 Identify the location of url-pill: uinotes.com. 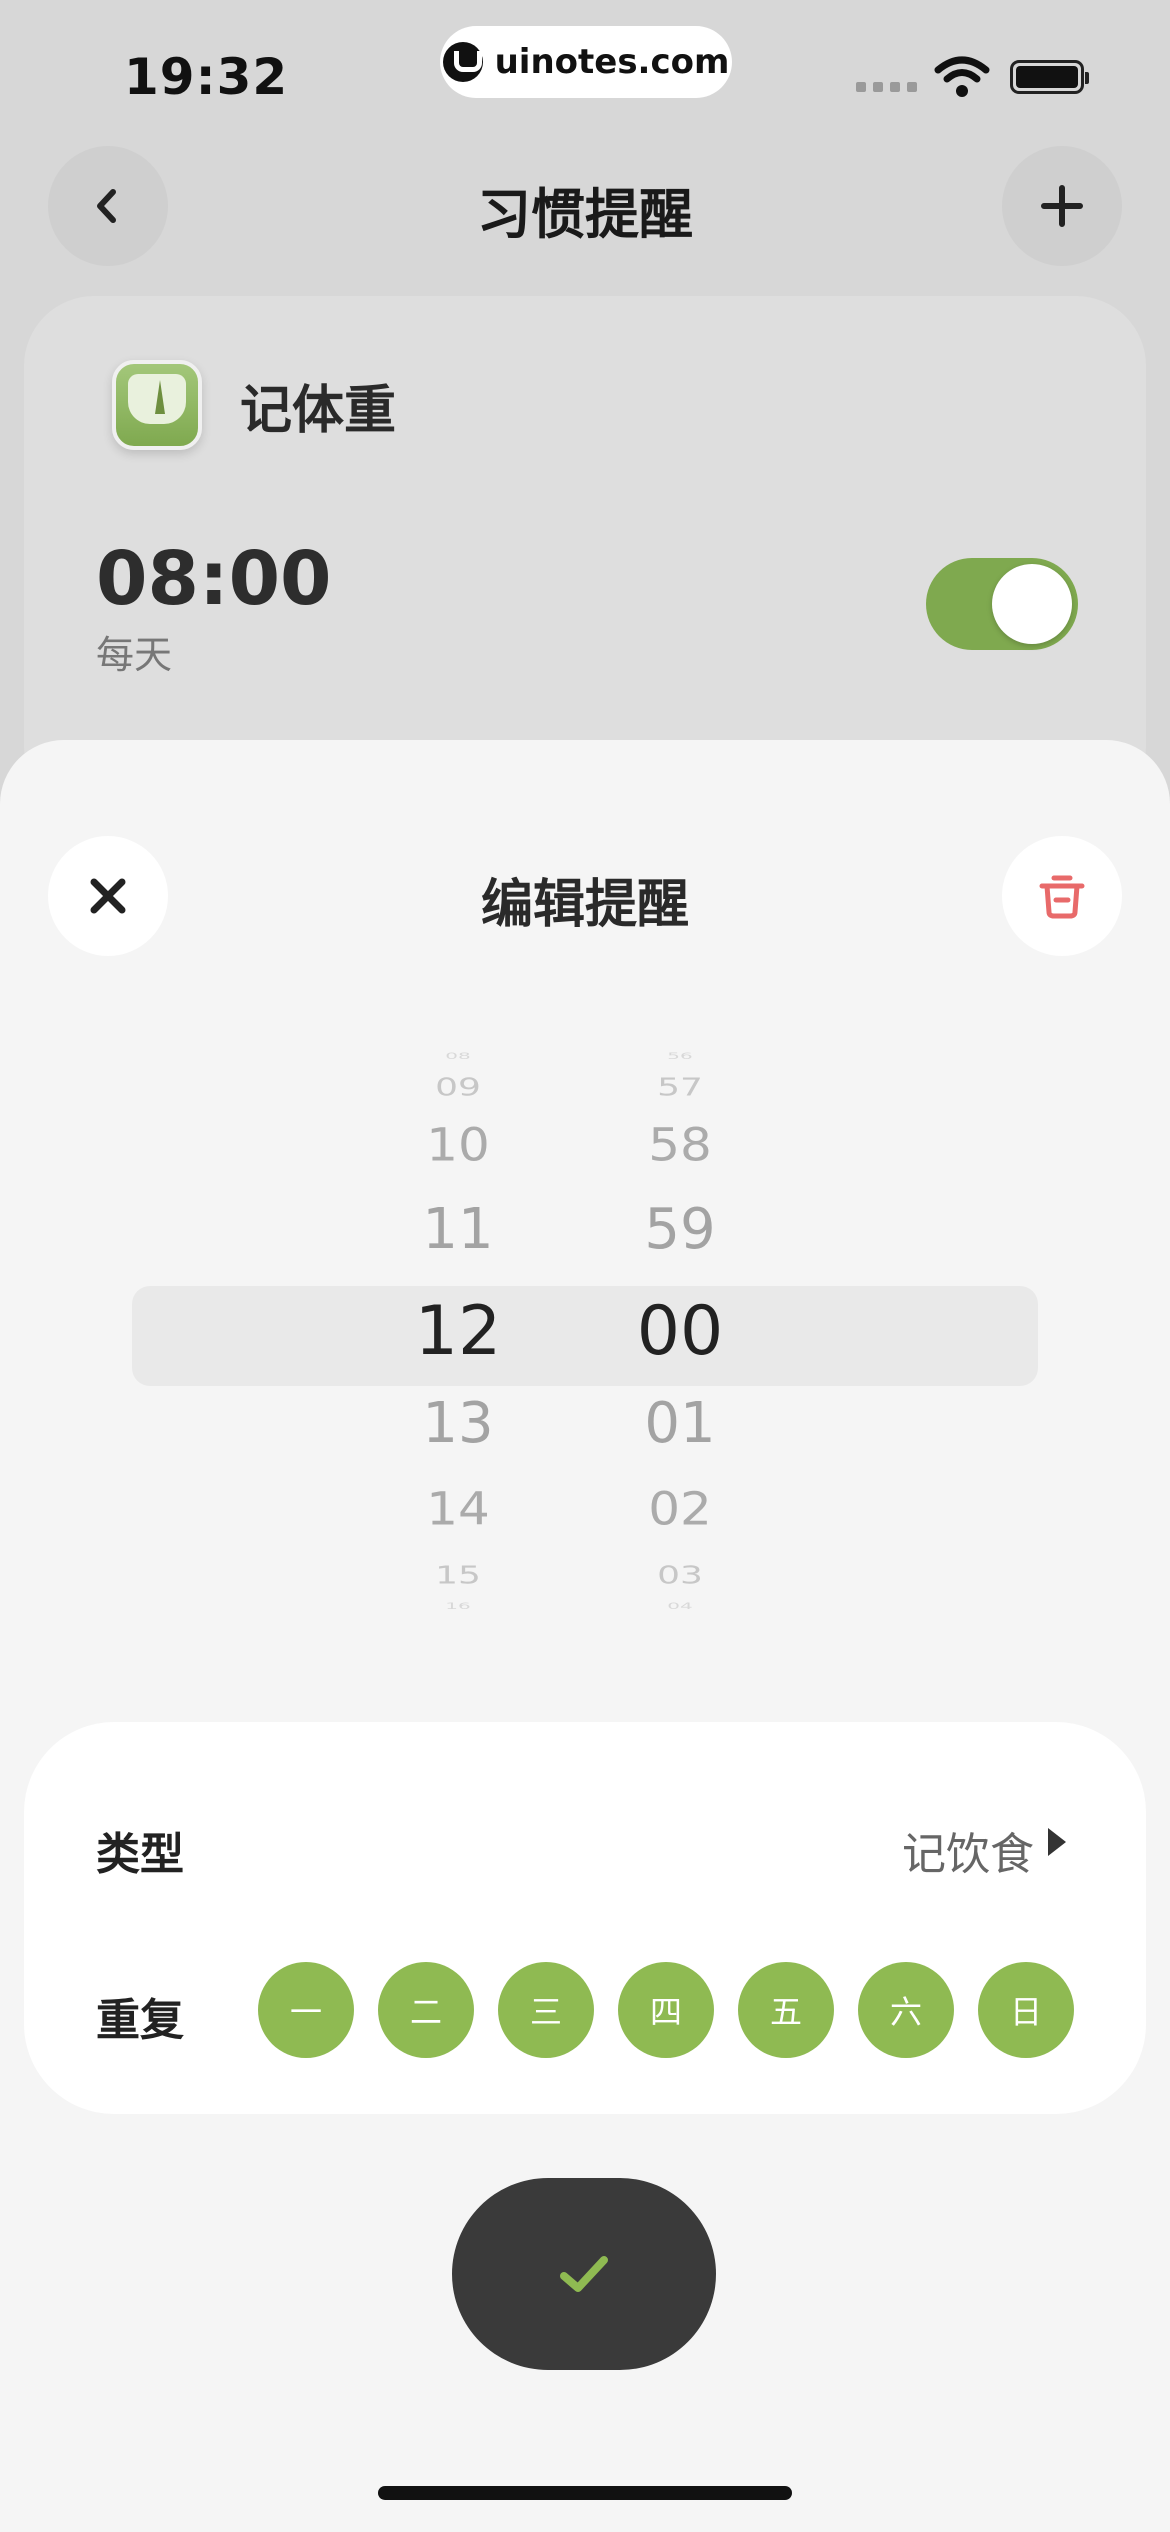
(586, 62).